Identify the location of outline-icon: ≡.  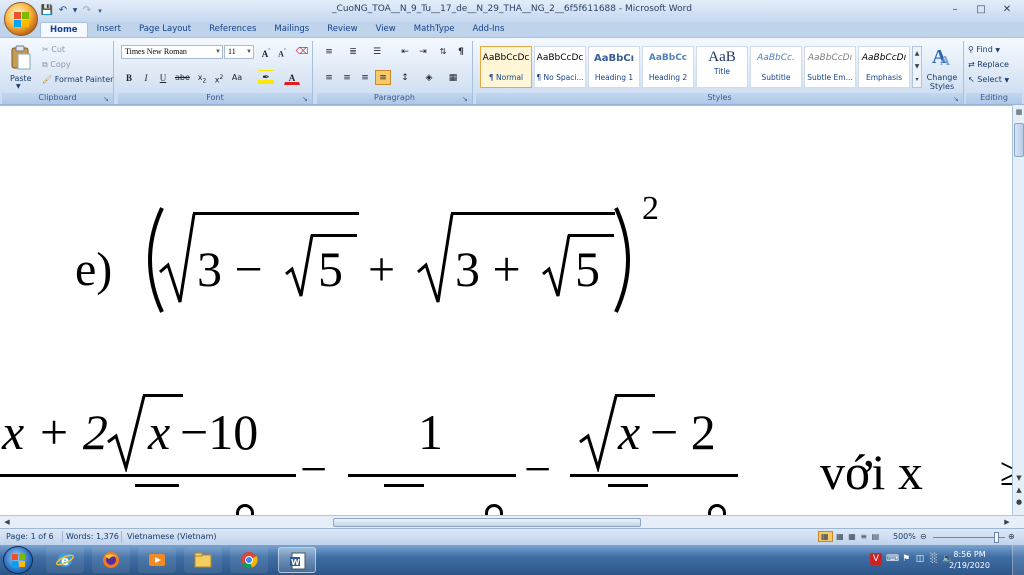
(864, 536).